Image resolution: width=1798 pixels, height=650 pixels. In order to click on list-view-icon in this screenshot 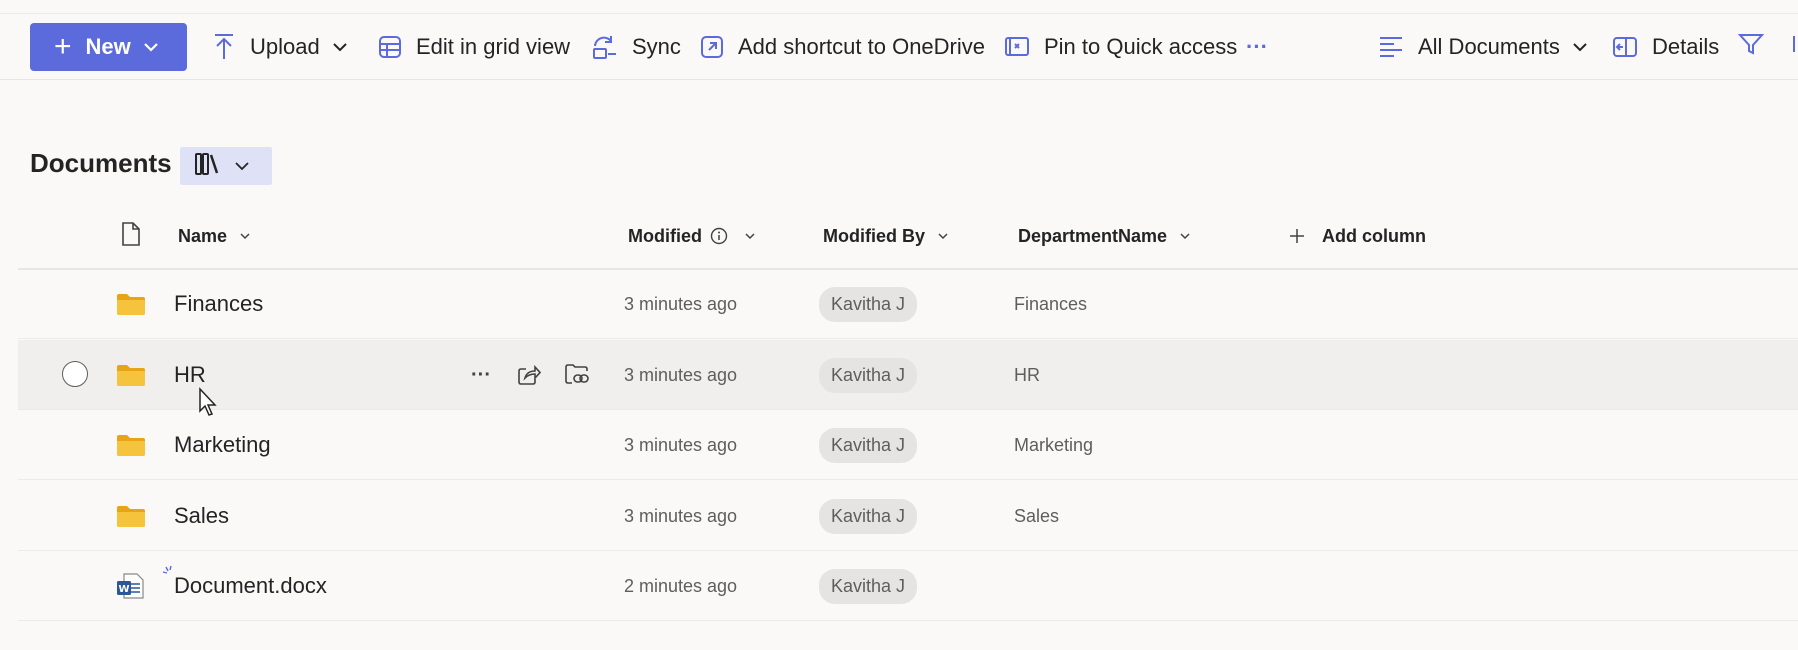, I will do `click(1391, 47)`.